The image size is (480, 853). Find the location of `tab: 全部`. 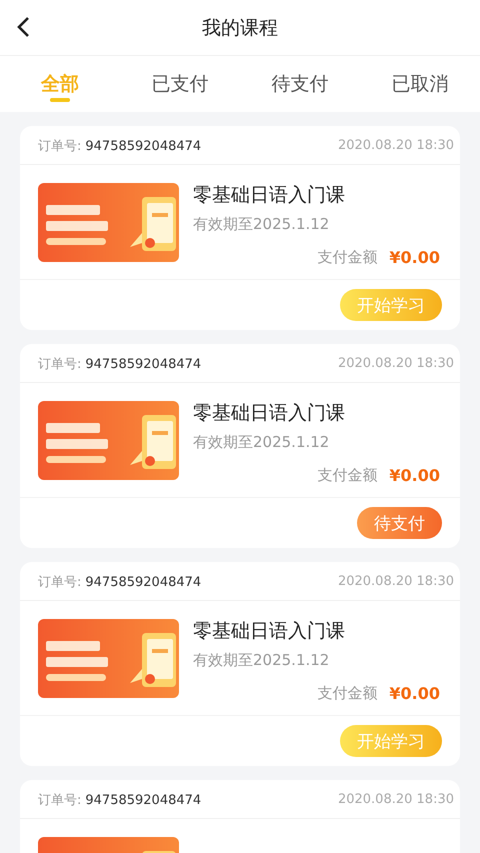

tab: 全部 is located at coordinates (60, 84).